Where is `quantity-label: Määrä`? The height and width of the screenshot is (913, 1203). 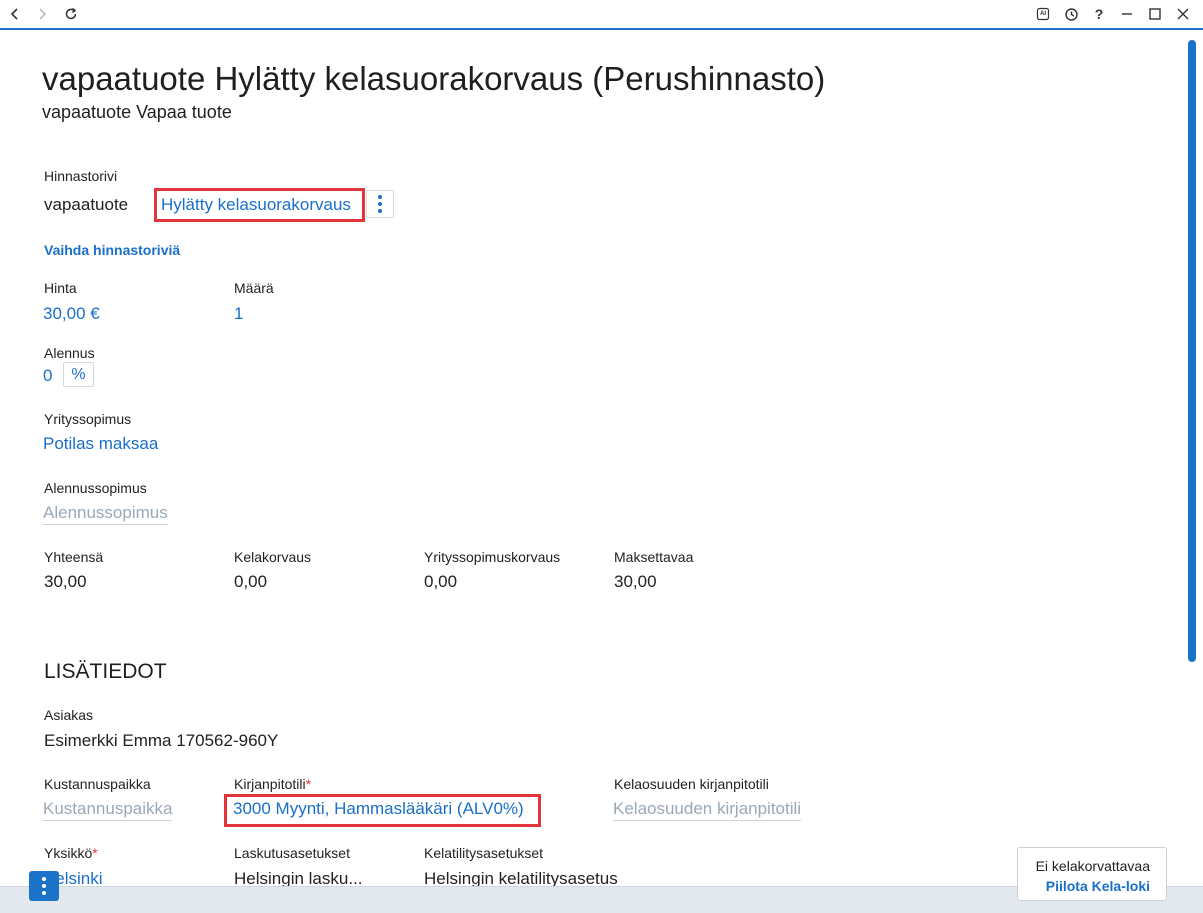
quantity-label: Määrä is located at coordinates (254, 288).